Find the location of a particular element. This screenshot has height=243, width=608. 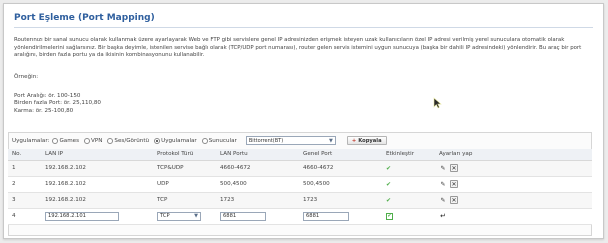

cell-lan-port: 6881 is located at coordinates (257, 216).